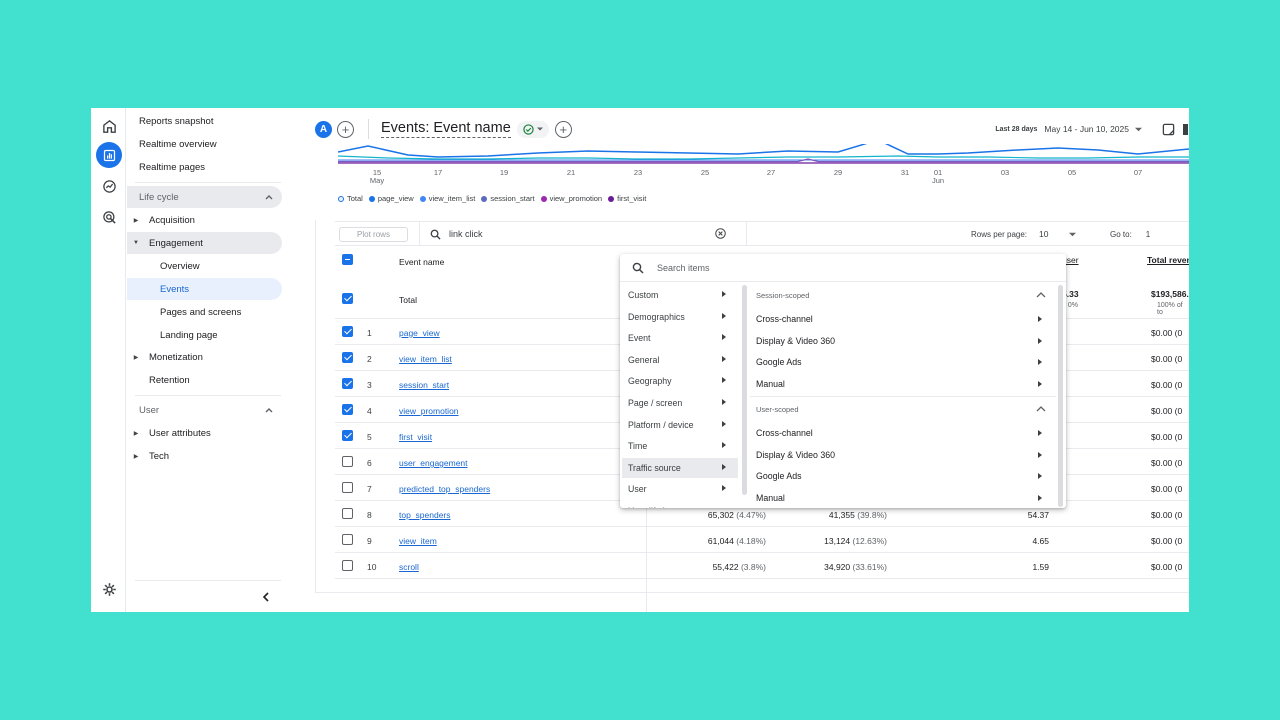 This screenshot has height=720, width=1280. What do you see at coordinates (752, 592) in the screenshot?
I see `panel-border` at bounding box center [752, 592].